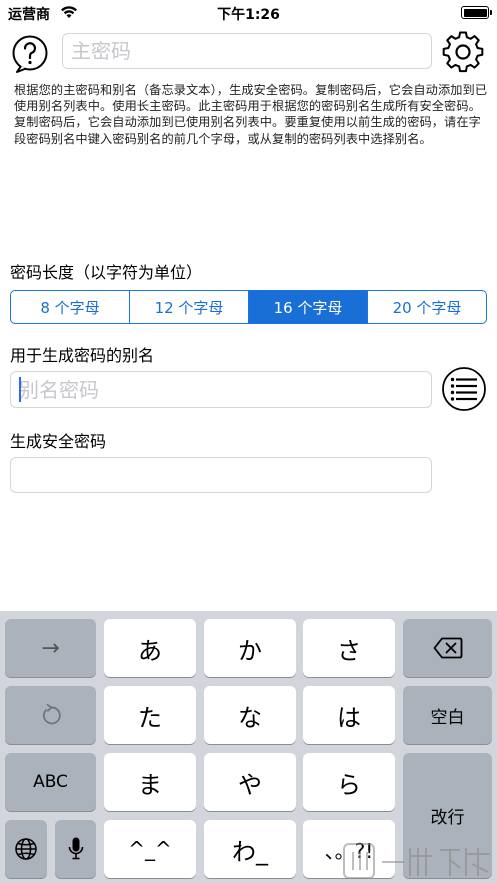 The height and width of the screenshot is (883, 497). I want to click on clock: 下午1:26, so click(248, 15).